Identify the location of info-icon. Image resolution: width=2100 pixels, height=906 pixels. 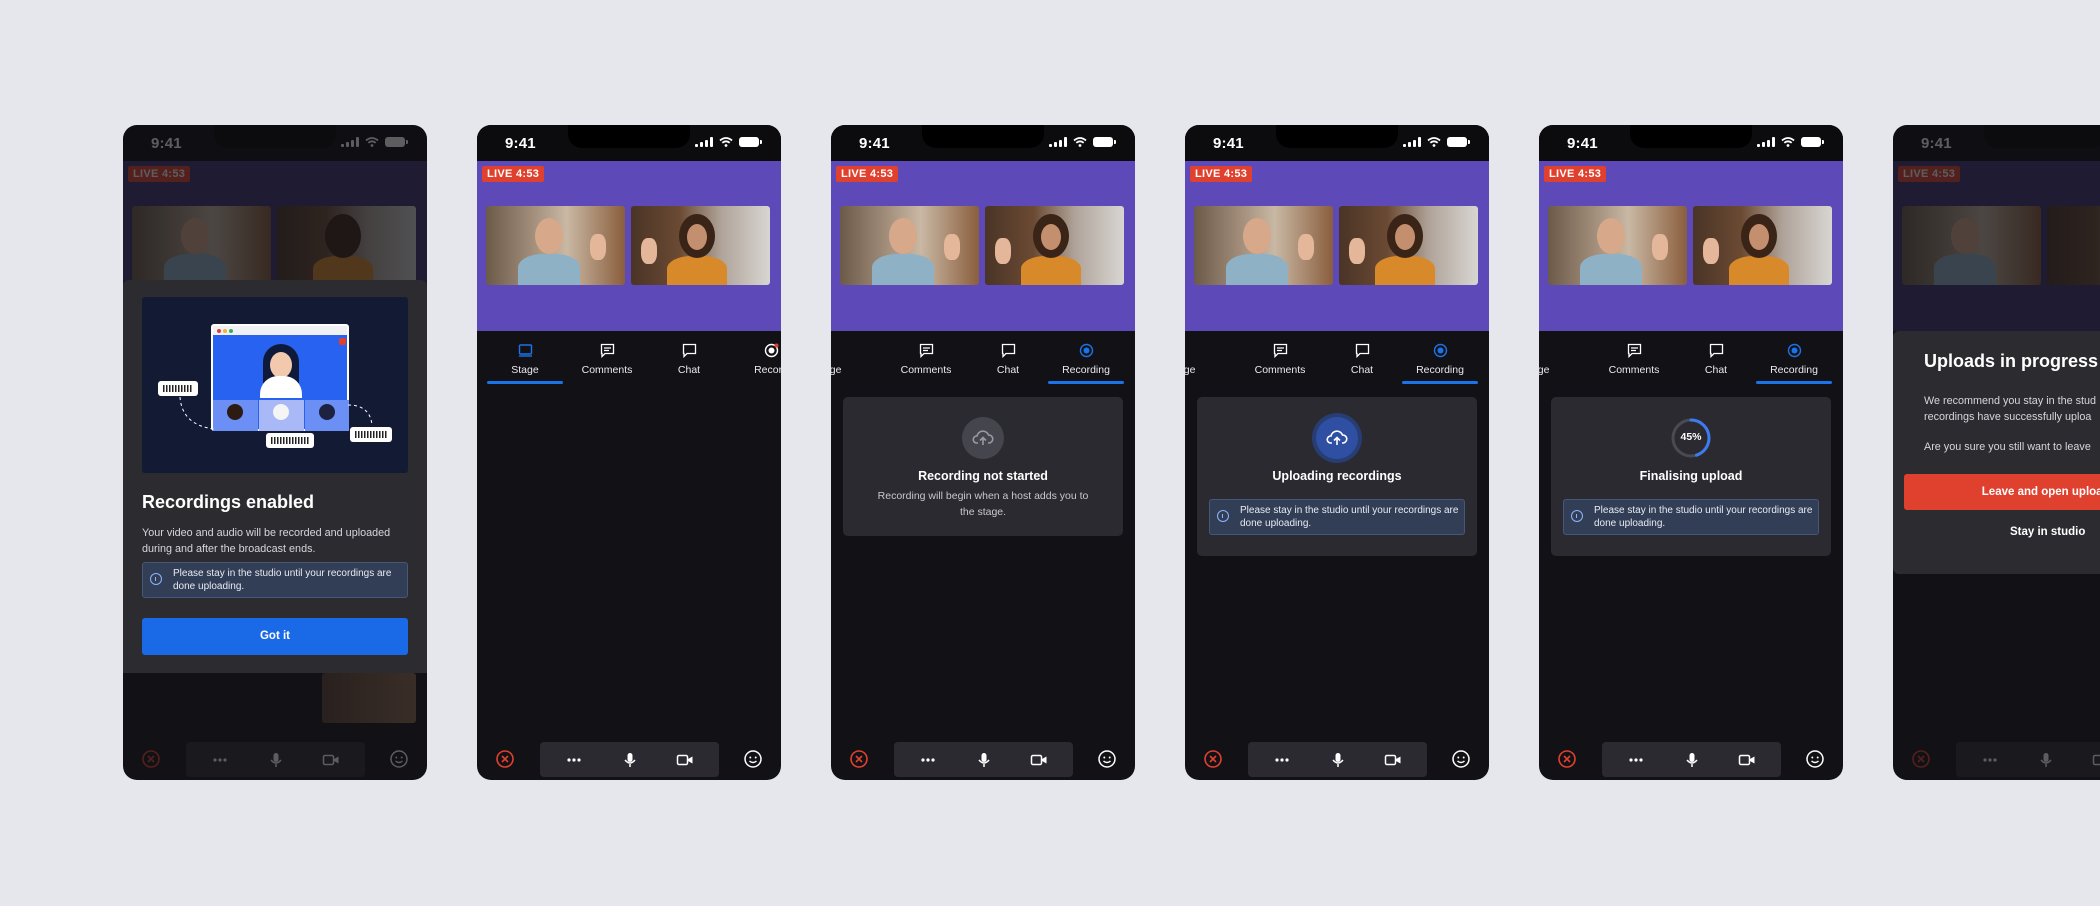
(1577, 516).